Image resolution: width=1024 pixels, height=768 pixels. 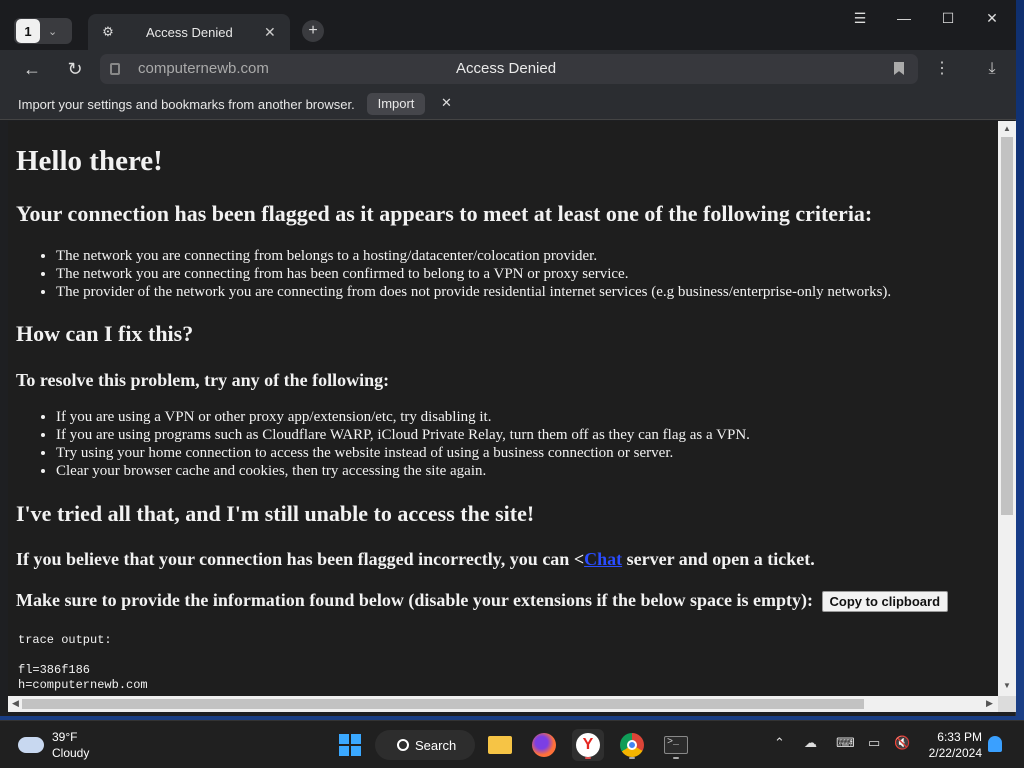 I want to click on scroll-down-icon: ▼, so click(x=1007, y=685).